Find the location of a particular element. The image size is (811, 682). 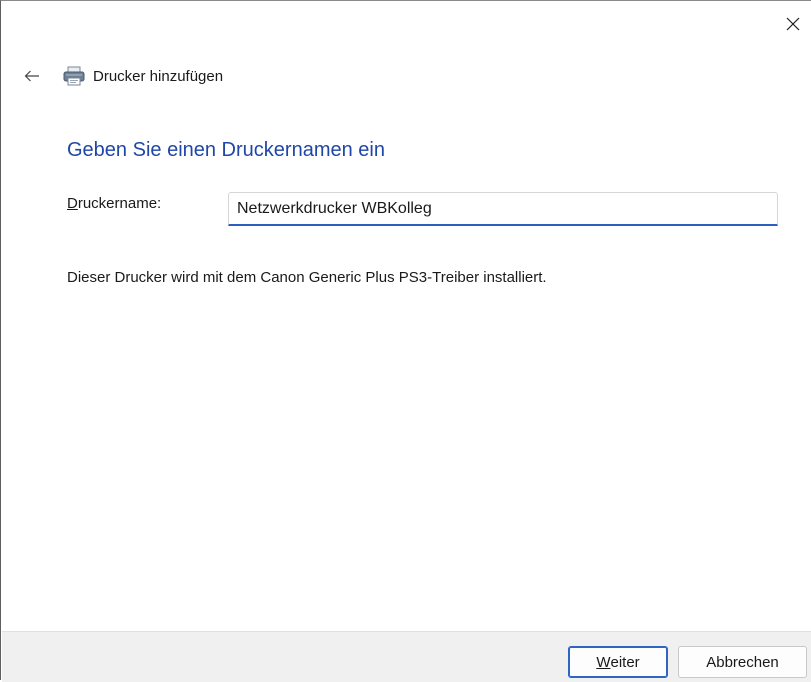

back-button is located at coordinates (32, 76).